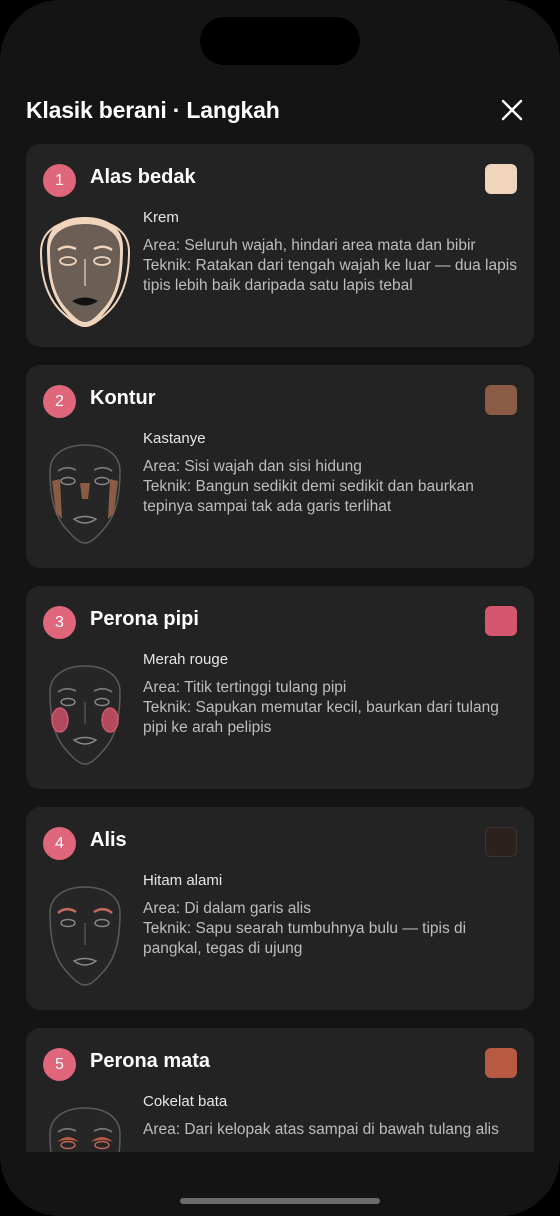 The width and height of the screenshot is (560, 1216). I want to click on step-number-badge: 1, so click(59, 180).